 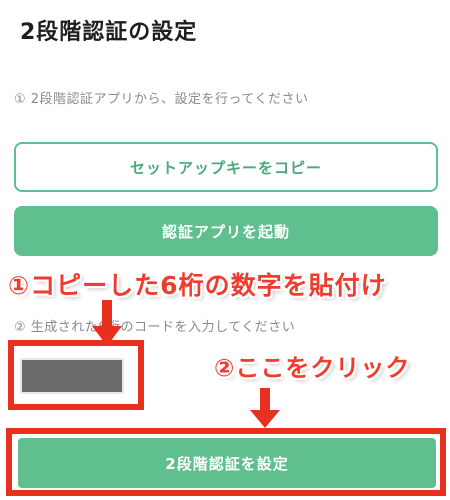 What do you see at coordinates (155, 327) in the screenshot?
I see `step2-instruction: ② 生成された6桁のコードを入力してください` at bounding box center [155, 327].